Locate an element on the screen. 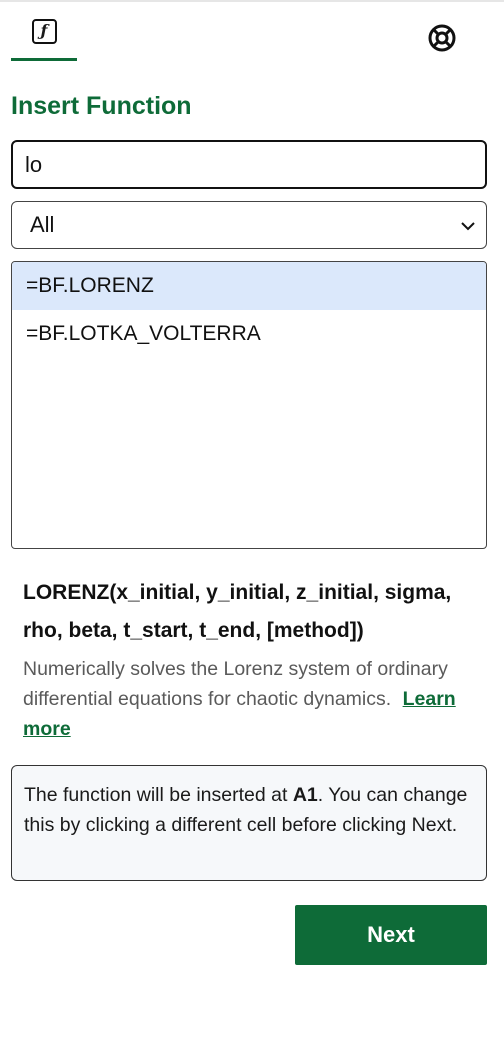 Image resolution: width=504 pixels, height=1042 pixels. next-button: Next is located at coordinates (391, 935).